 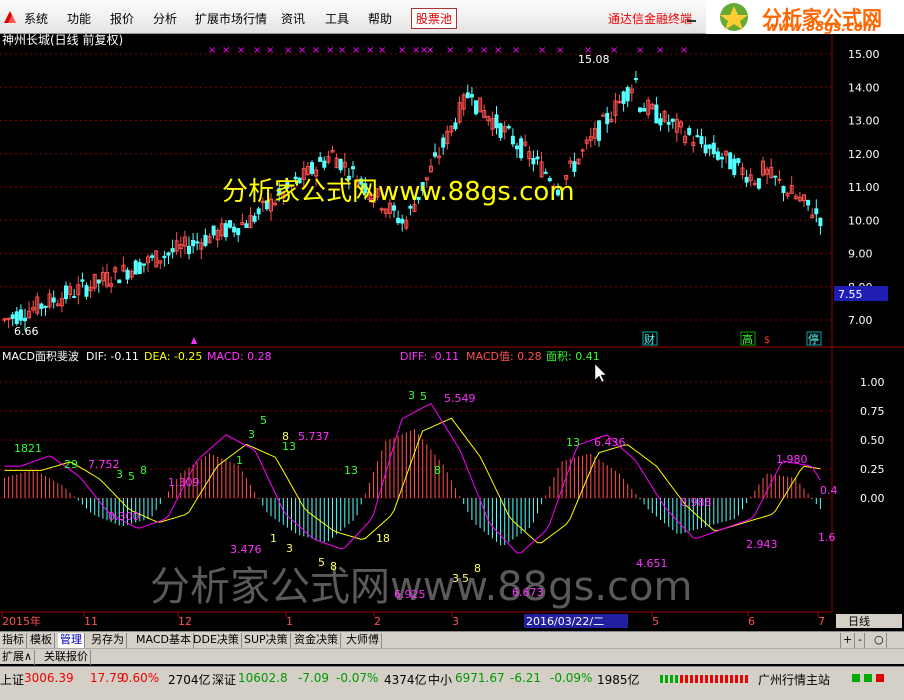 I want to click on x-tick-label: 7, so click(x=821, y=621).